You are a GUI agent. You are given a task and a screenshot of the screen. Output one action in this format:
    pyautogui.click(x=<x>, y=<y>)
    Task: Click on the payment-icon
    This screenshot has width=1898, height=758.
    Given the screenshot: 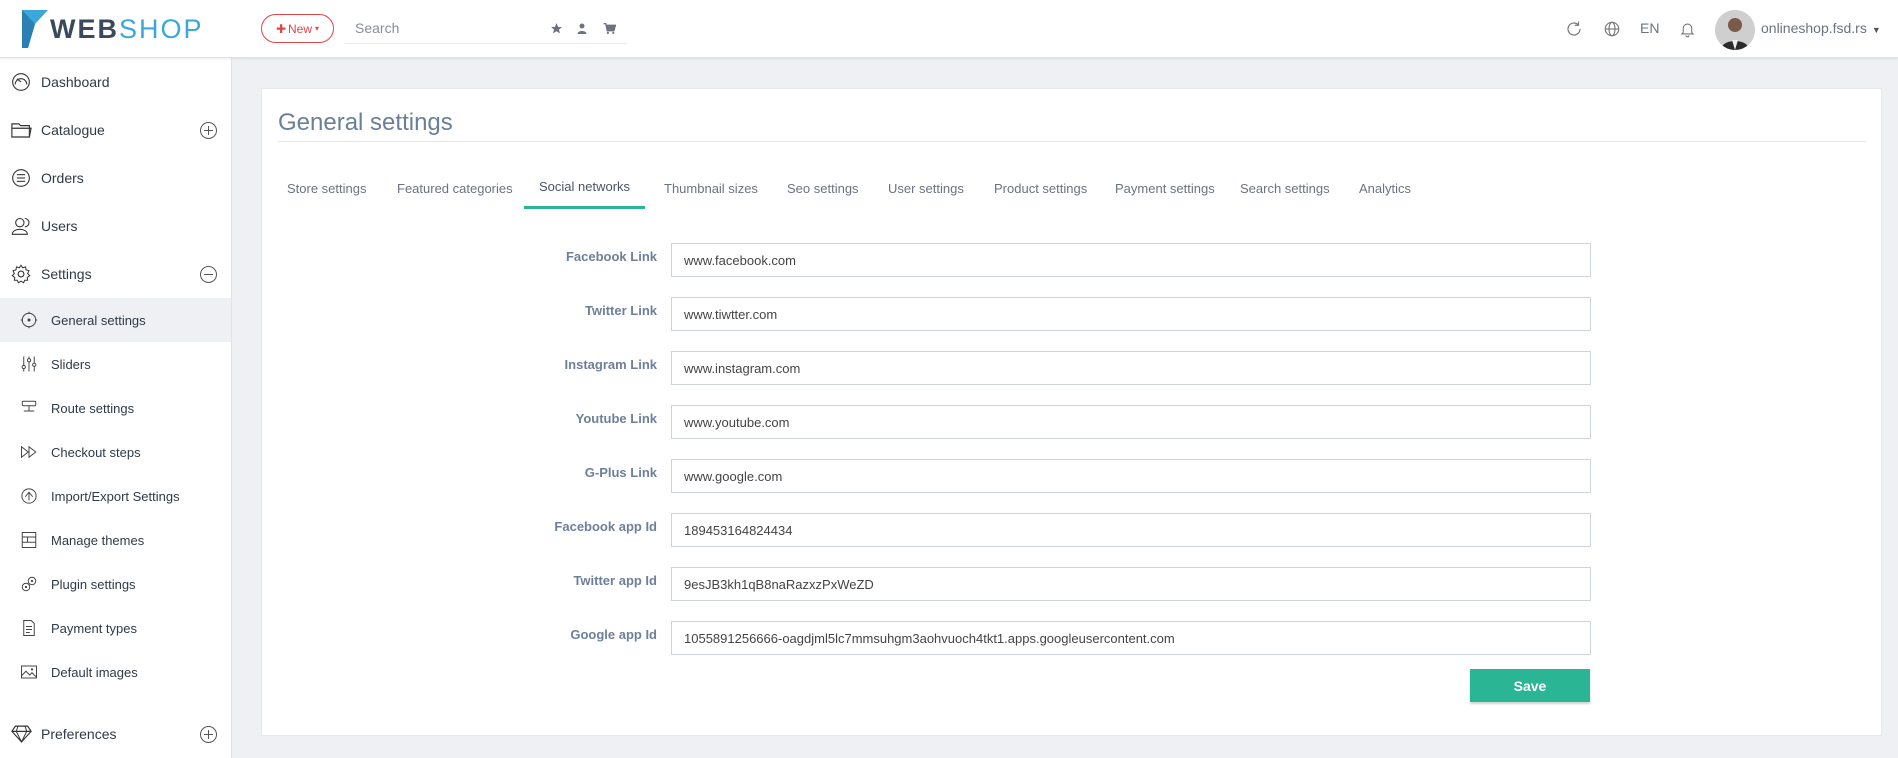 What is the action you would take?
    pyautogui.click(x=29, y=628)
    